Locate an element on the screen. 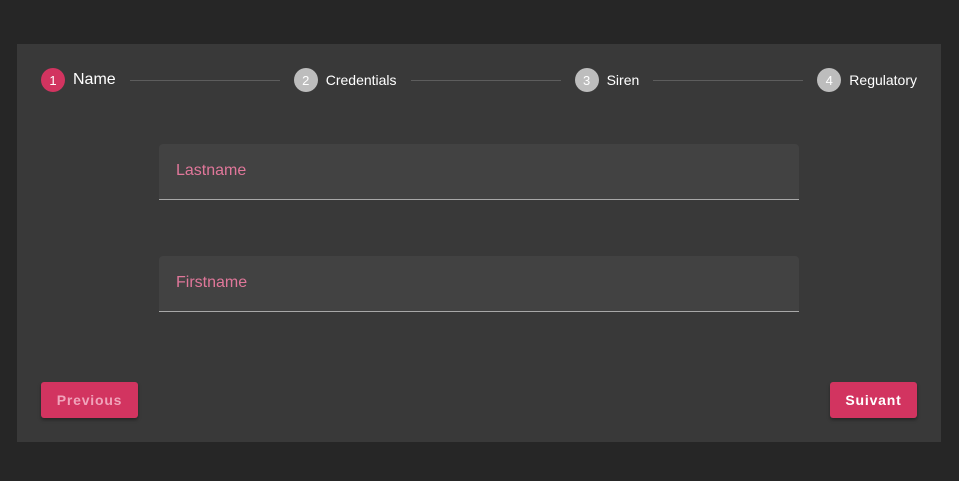  step-number-badge: 4 is located at coordinates (829, 80).